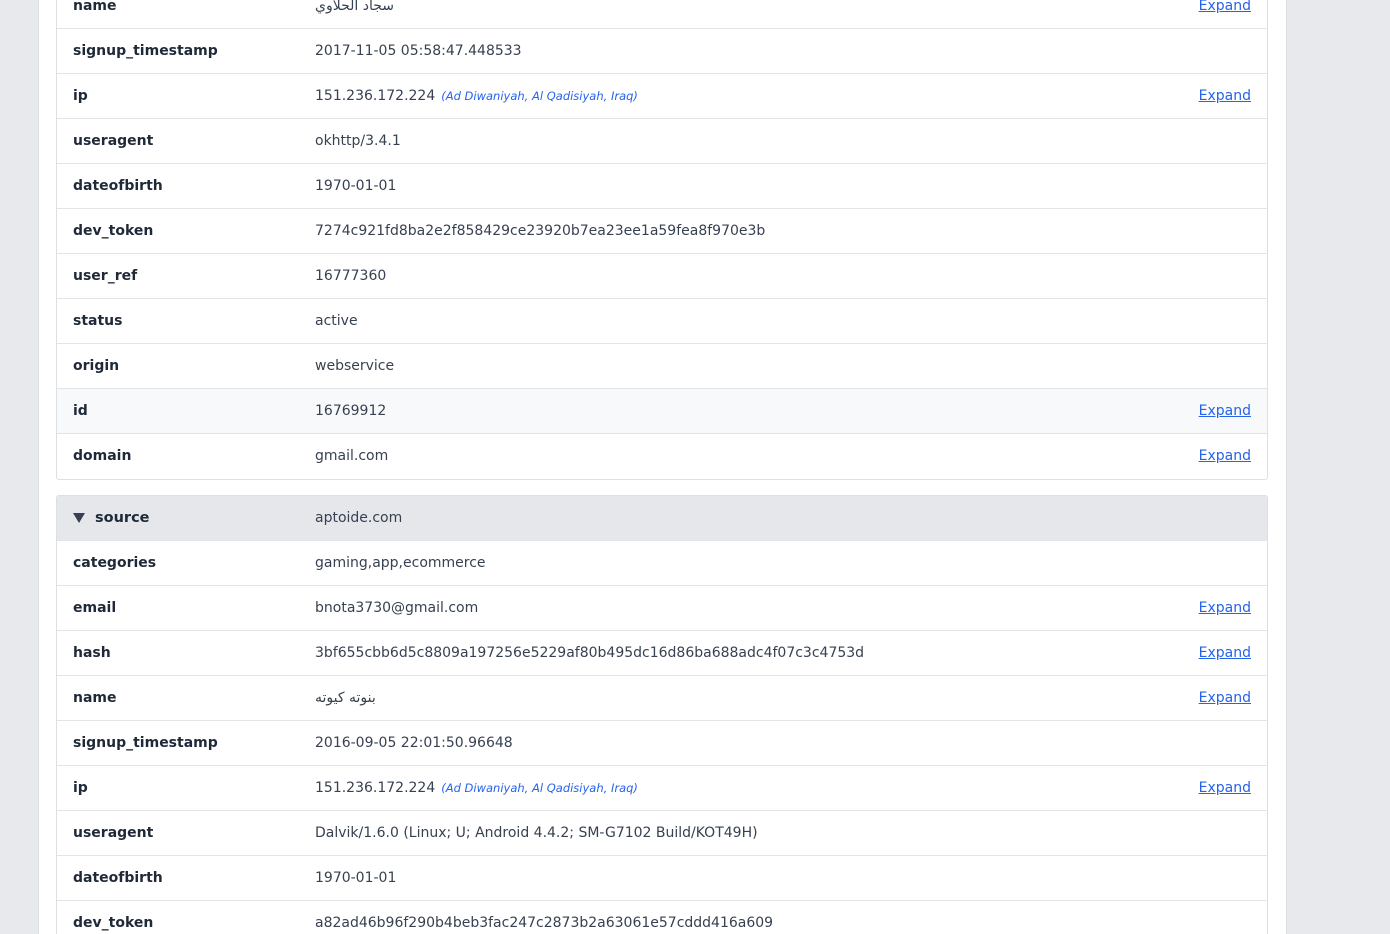 The image size is (1390, 934). I want to click on source-header-row: source aptoide.com, so click(662, 518).